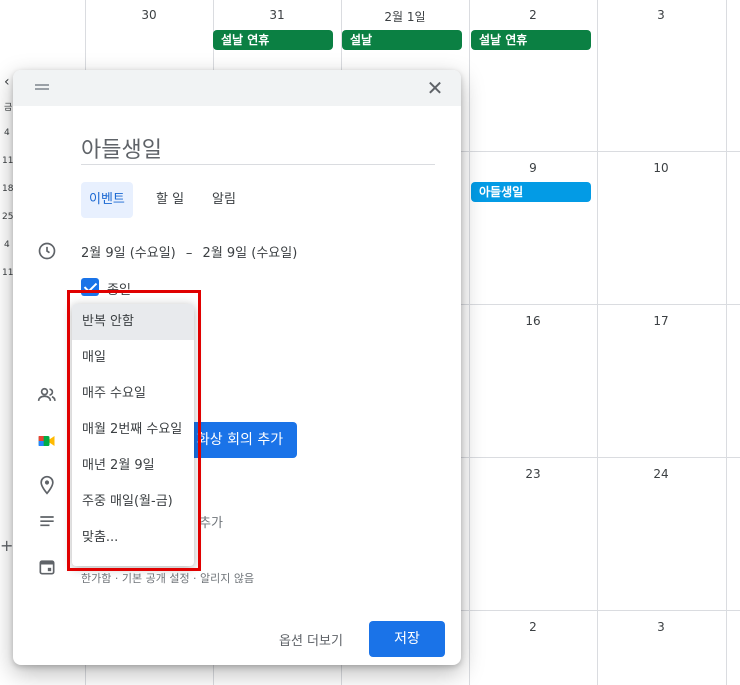 The image size is (740, 685). I want to click on repeat-option-none: 반복 안함, so click(133, 322).